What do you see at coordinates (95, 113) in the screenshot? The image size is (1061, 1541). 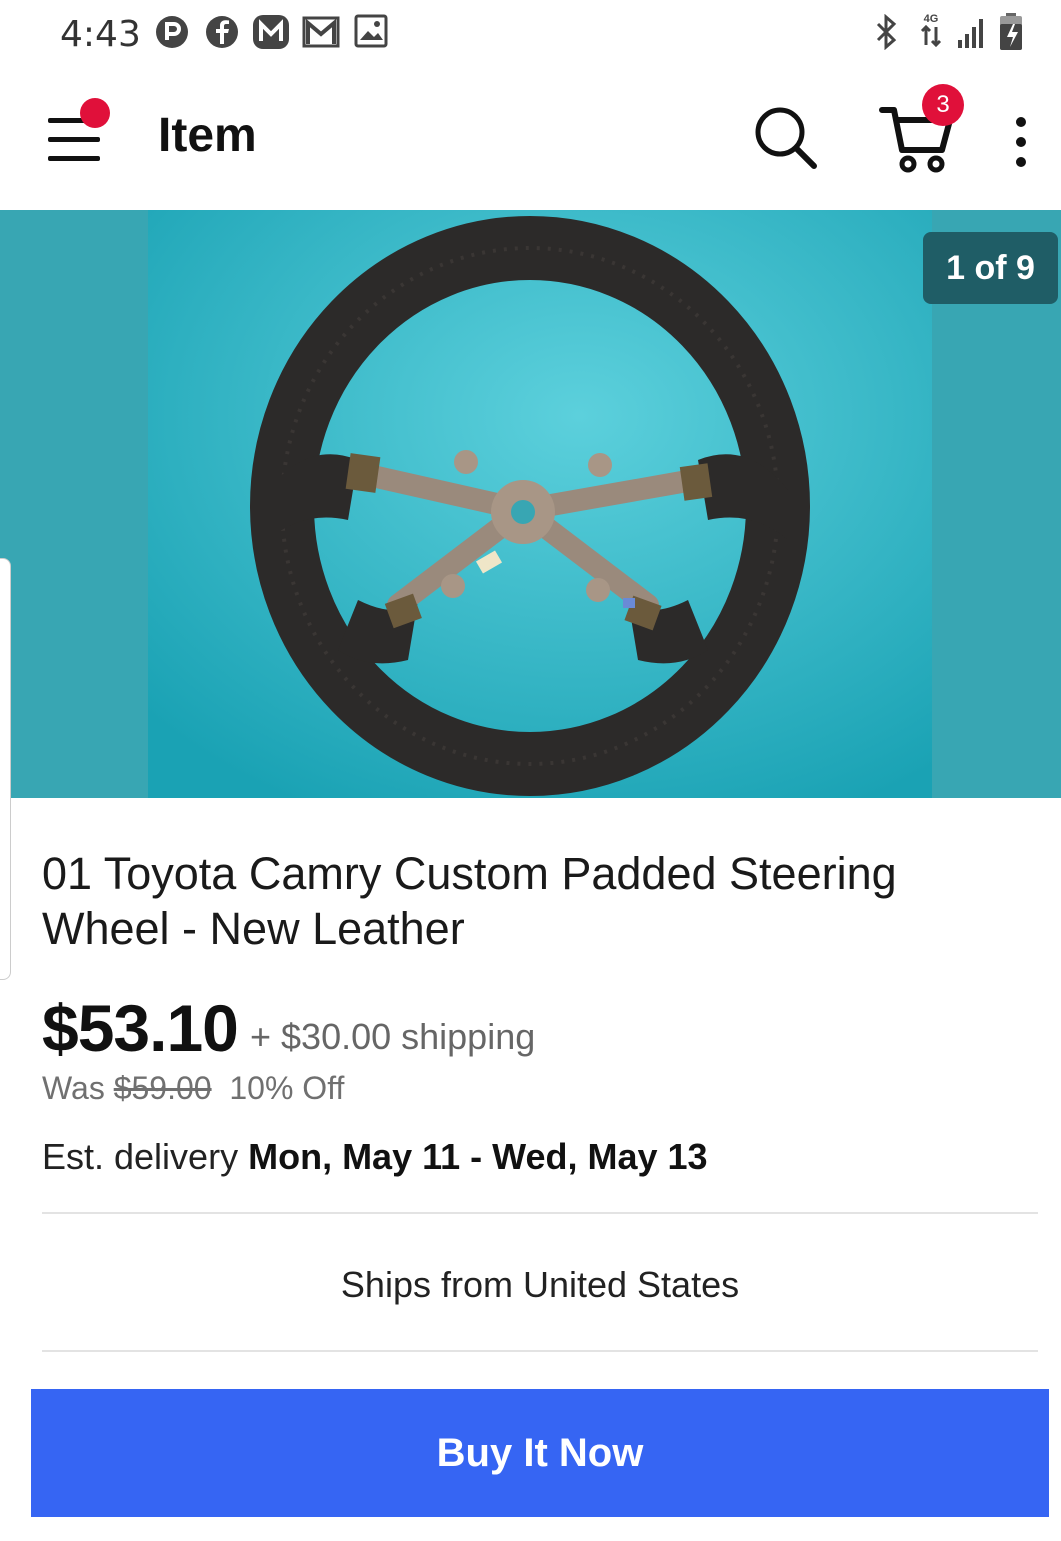 I see `menu-notification-dot` at bounding box center [95, 113].